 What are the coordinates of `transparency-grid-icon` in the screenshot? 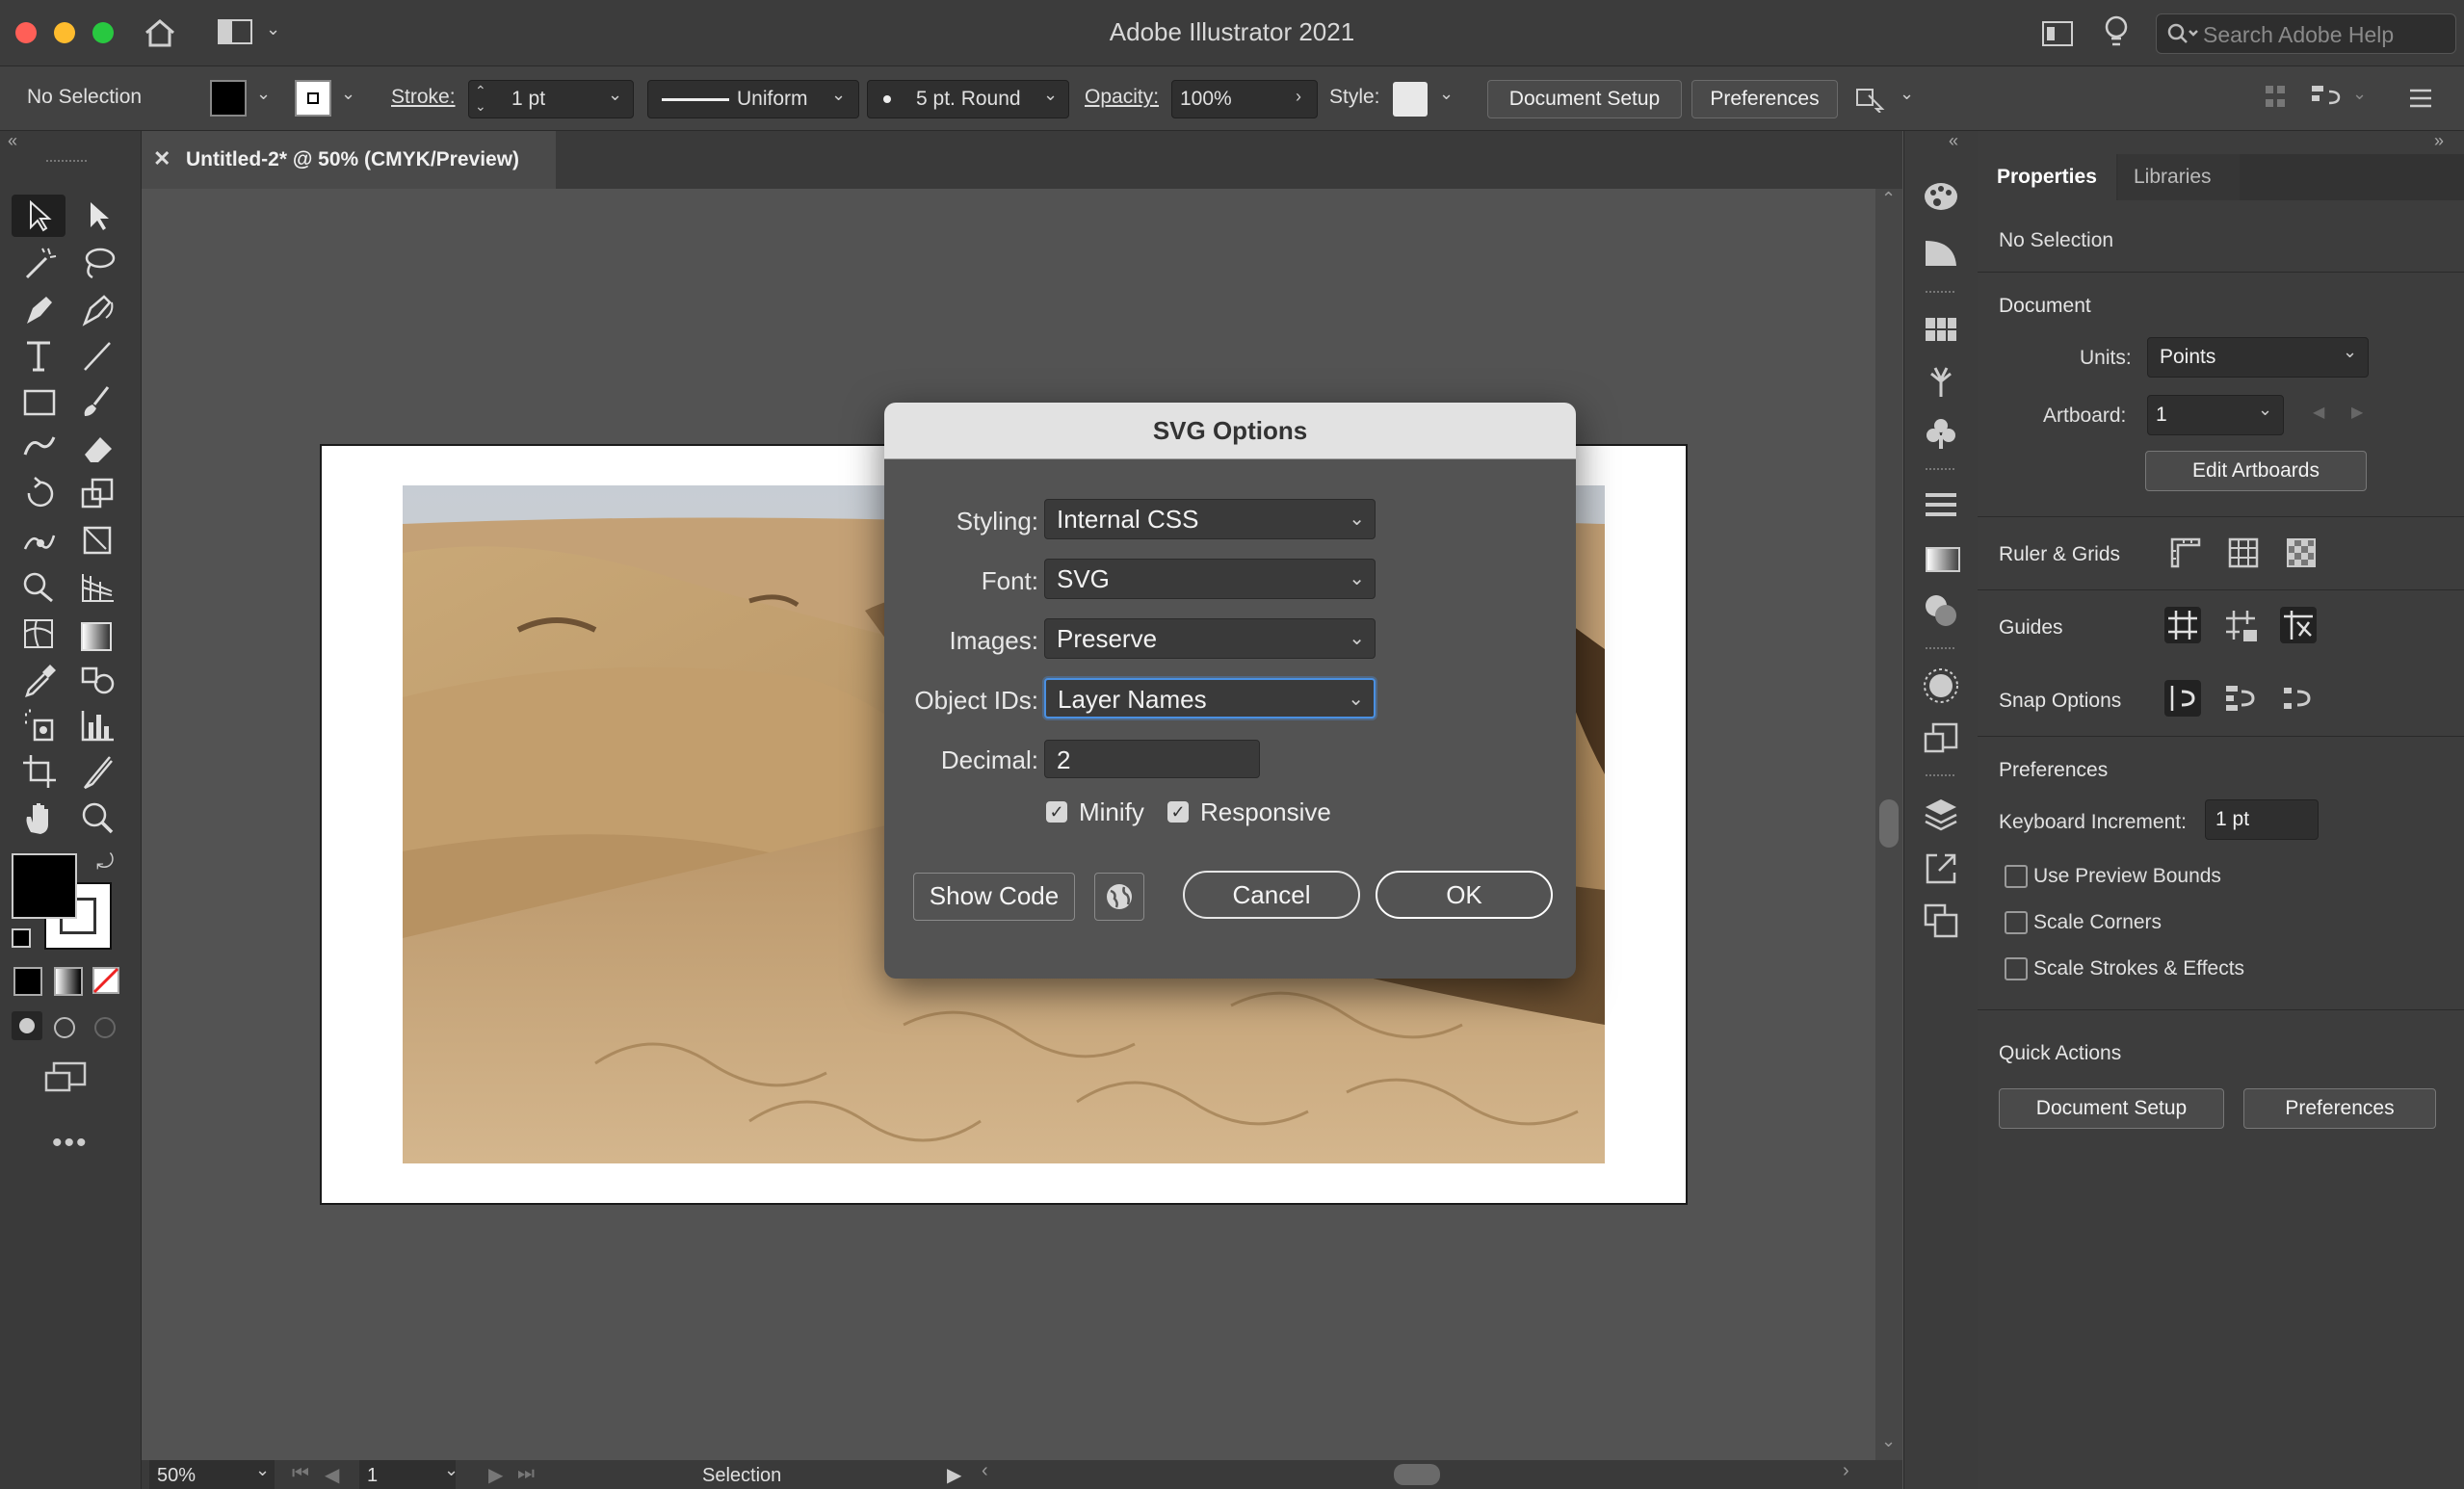 It's located at (2301, 553).